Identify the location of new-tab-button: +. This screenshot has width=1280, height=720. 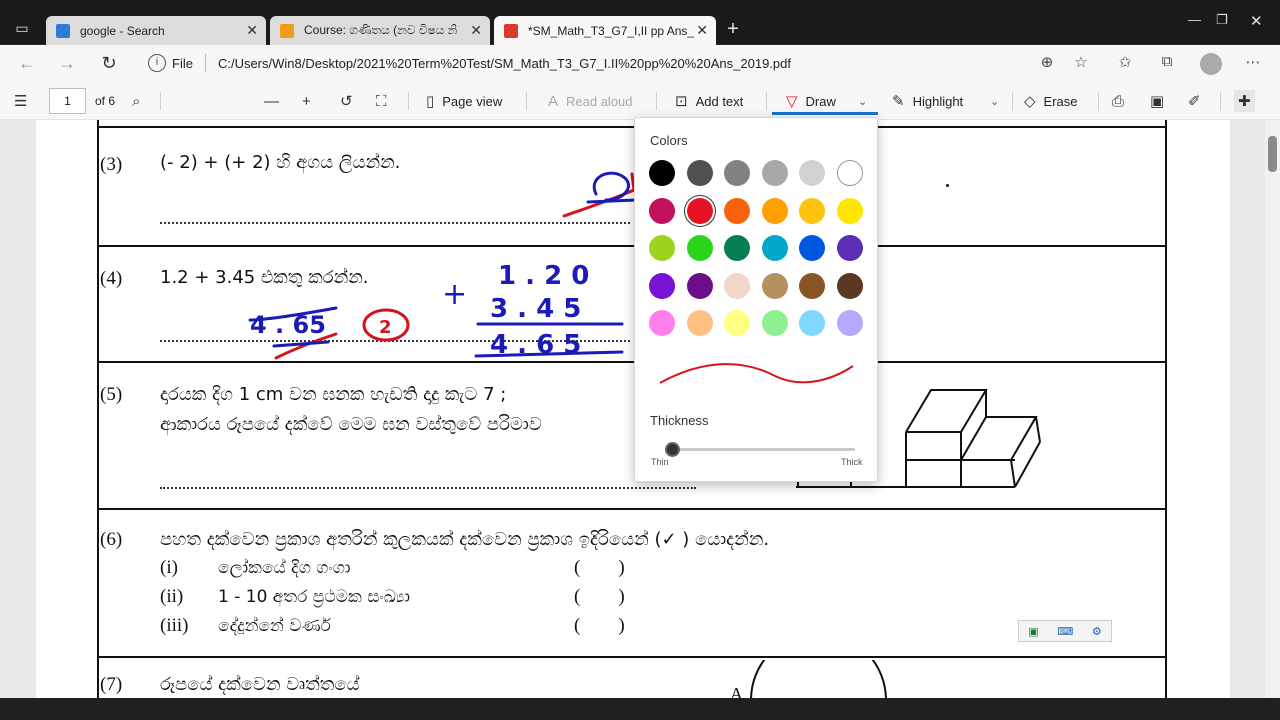
(733, 30).